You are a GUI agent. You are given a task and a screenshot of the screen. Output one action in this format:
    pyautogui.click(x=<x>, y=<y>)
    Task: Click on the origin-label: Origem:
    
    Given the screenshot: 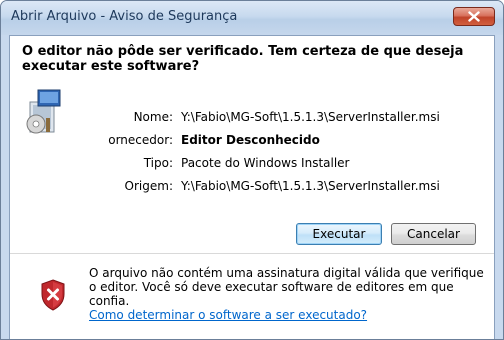 What is the action you would take?
    pyautogui.click(x=148, y=186)
    